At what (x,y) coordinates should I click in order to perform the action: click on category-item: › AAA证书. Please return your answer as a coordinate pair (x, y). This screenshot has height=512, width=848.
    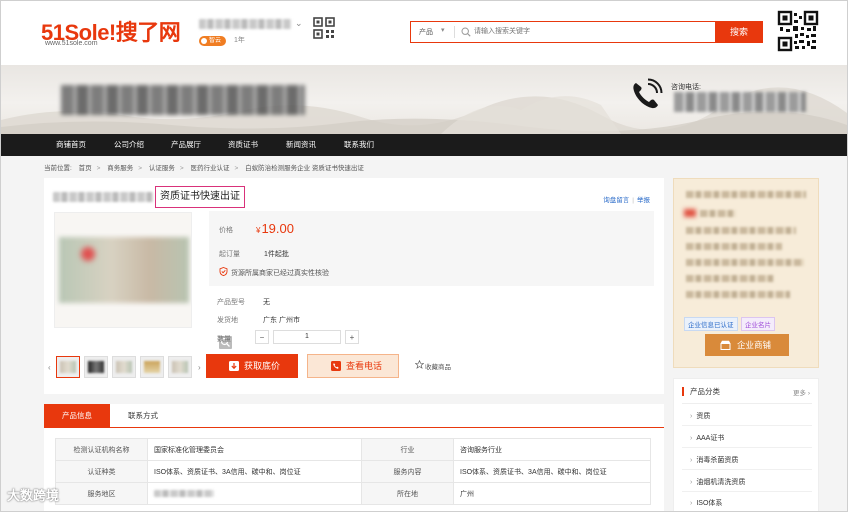
    Looking at the image, I should click on (707, 438).